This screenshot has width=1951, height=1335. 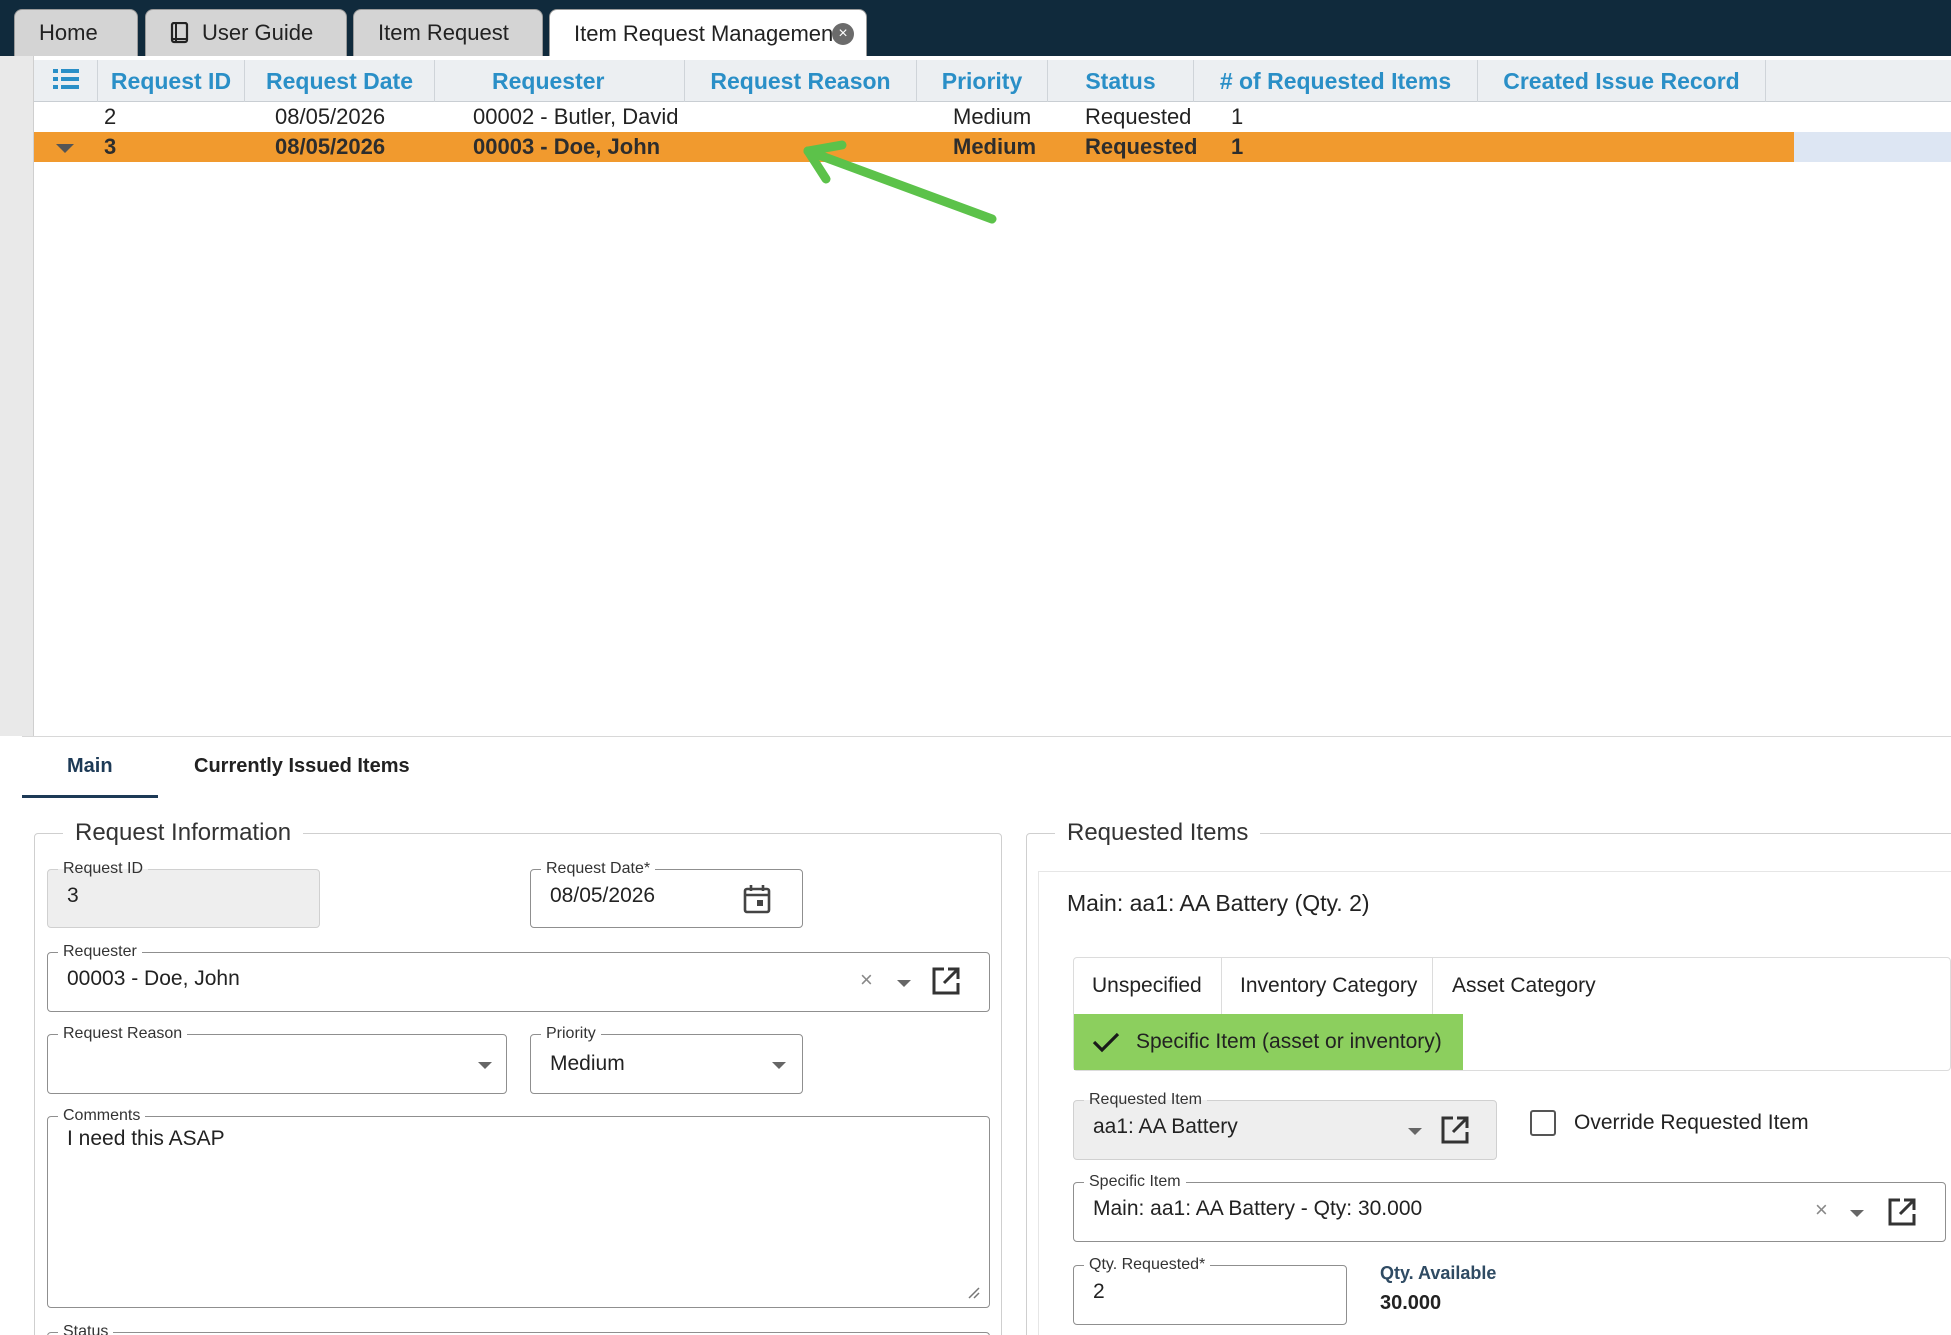 I want to click on request-information-legend: Request Information, so click(x=183, y=832).